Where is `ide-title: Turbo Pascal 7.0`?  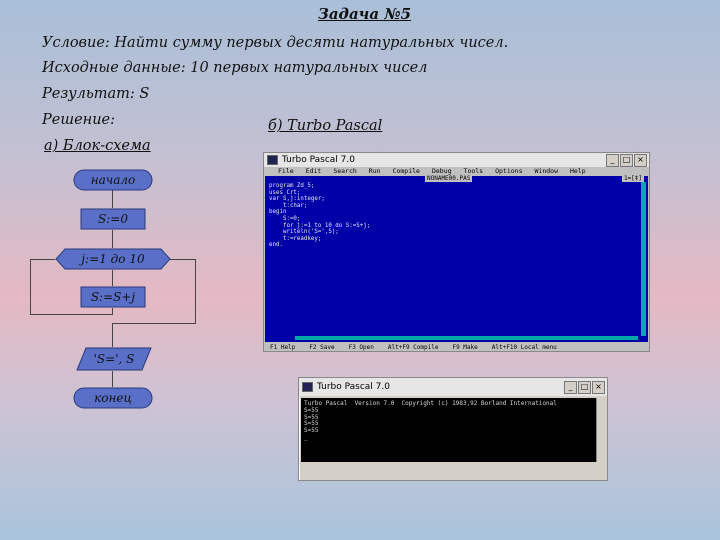
ide-title: Turbo Pascal 7.0 is located at coordinates (318, 160).